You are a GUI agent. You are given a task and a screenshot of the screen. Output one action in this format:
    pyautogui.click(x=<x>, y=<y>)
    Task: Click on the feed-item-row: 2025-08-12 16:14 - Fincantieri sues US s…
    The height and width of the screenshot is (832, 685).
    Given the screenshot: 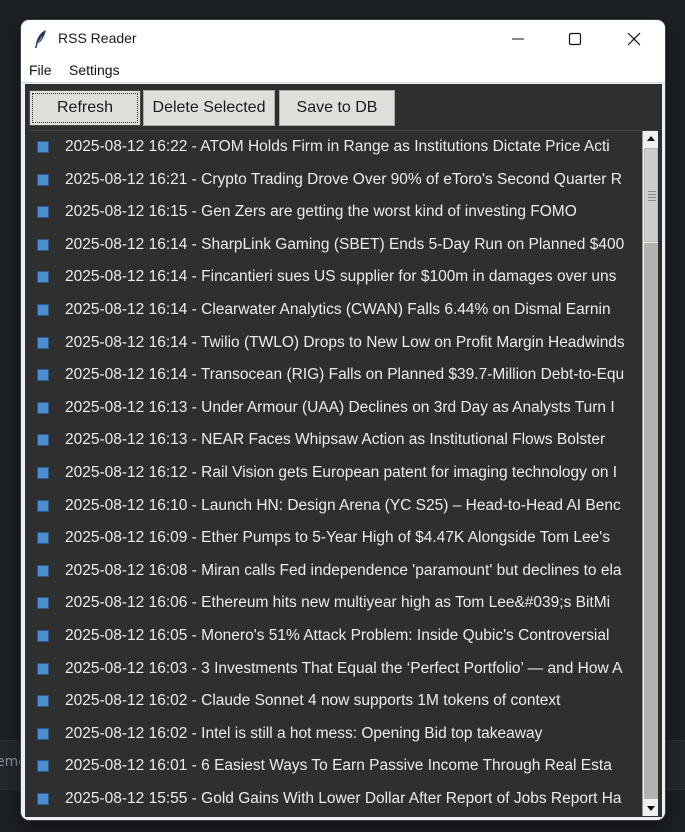 What is the action you would take?
    pyautogui.click(x=334, y=278)
    